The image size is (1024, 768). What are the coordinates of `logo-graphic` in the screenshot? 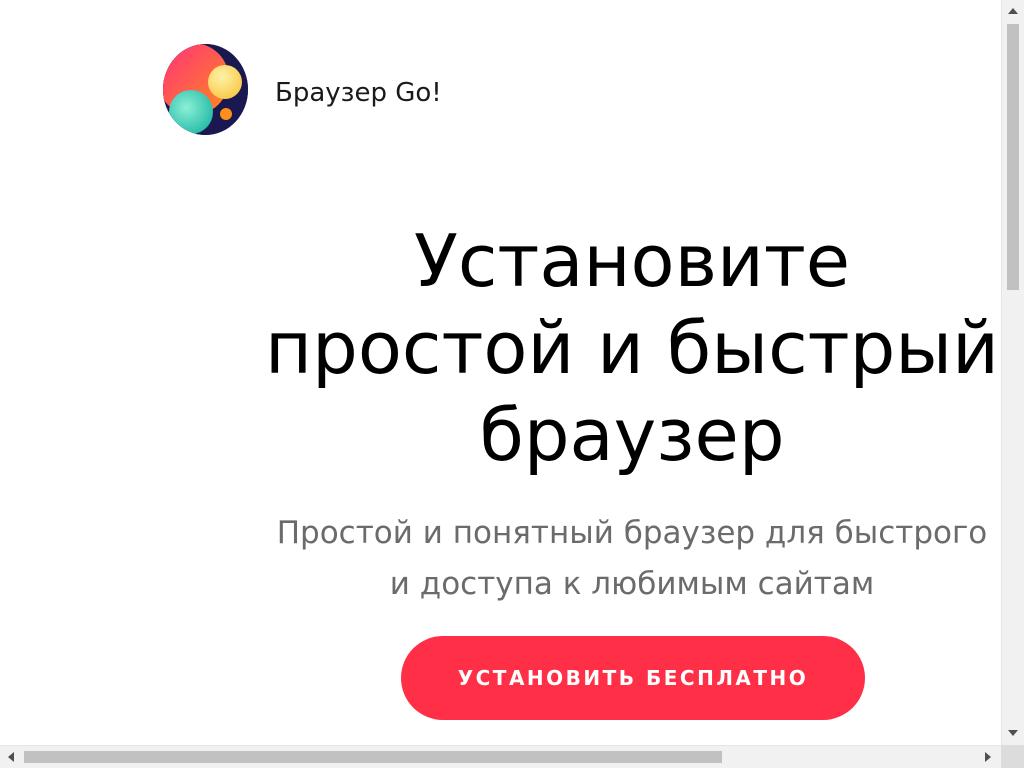 It's located at (205, 89).